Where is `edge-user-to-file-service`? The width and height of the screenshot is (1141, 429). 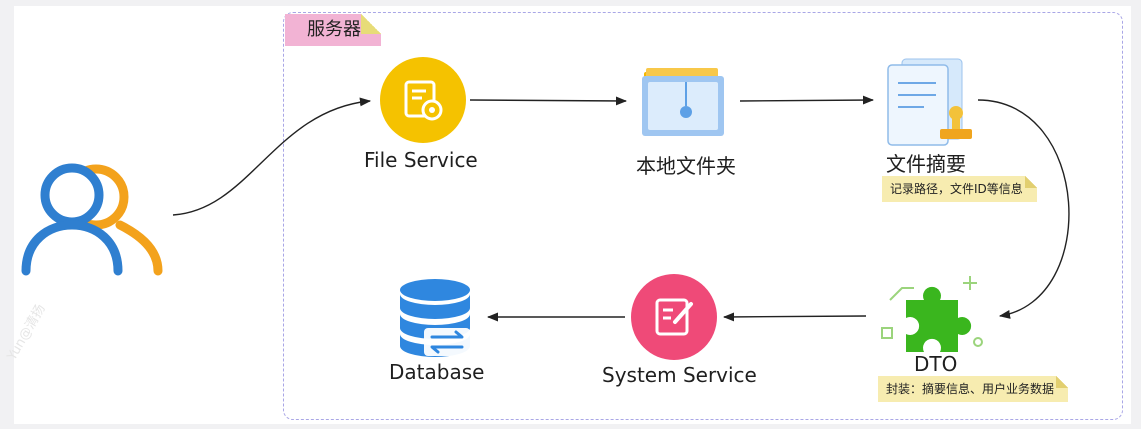 edge-user-to-file-service is located at coordinates (272, 156).